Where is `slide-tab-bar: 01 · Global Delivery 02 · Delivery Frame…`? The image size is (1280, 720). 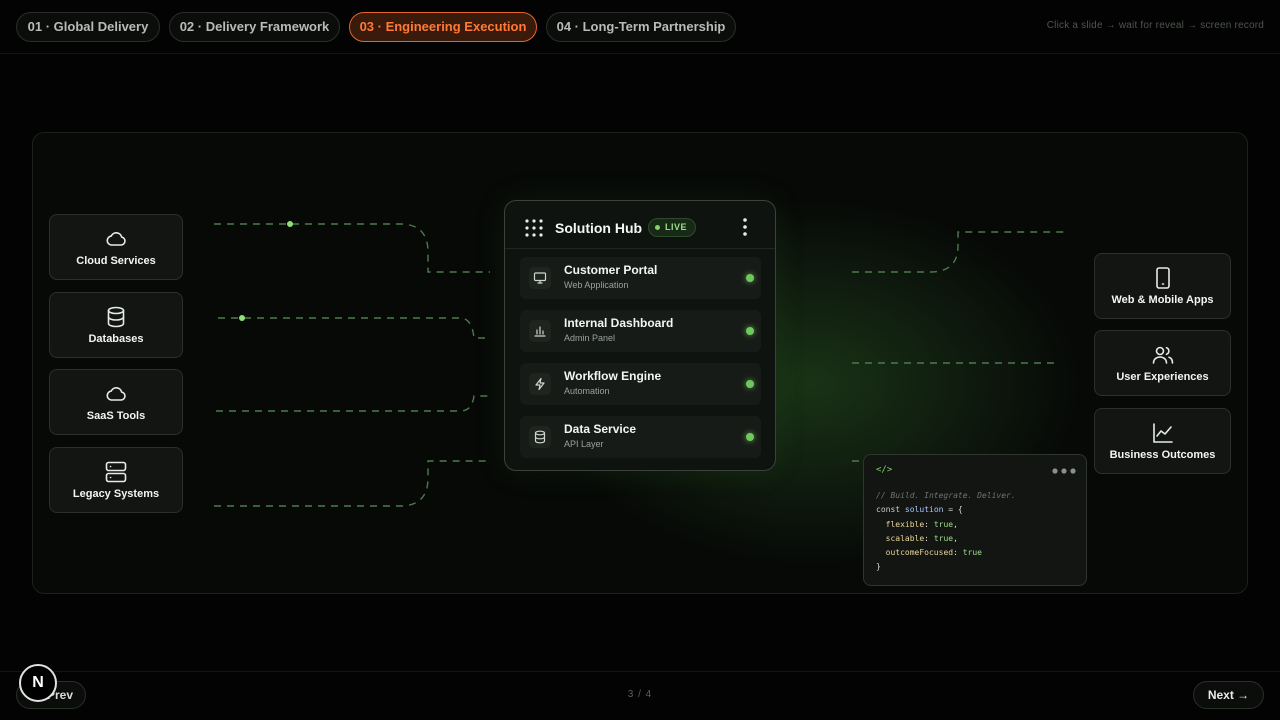 slide-tab-bar: 01 · Global Delivery 02 · Delivery Frame… is located at coordinates (640, 27).